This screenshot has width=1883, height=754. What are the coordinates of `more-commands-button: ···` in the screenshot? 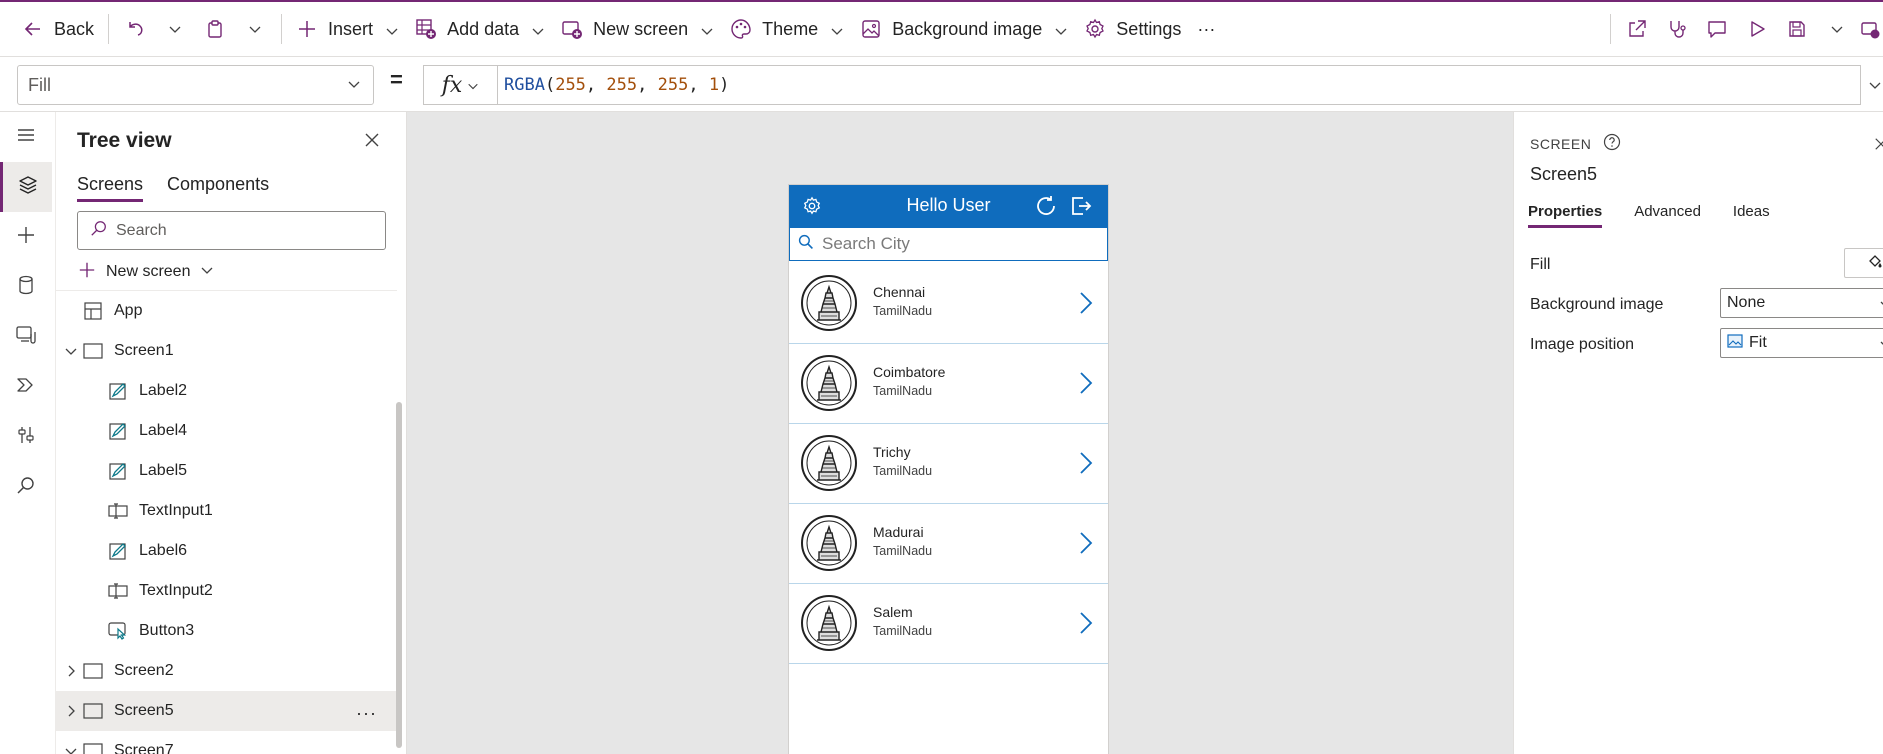 It's located at (1206, 29).